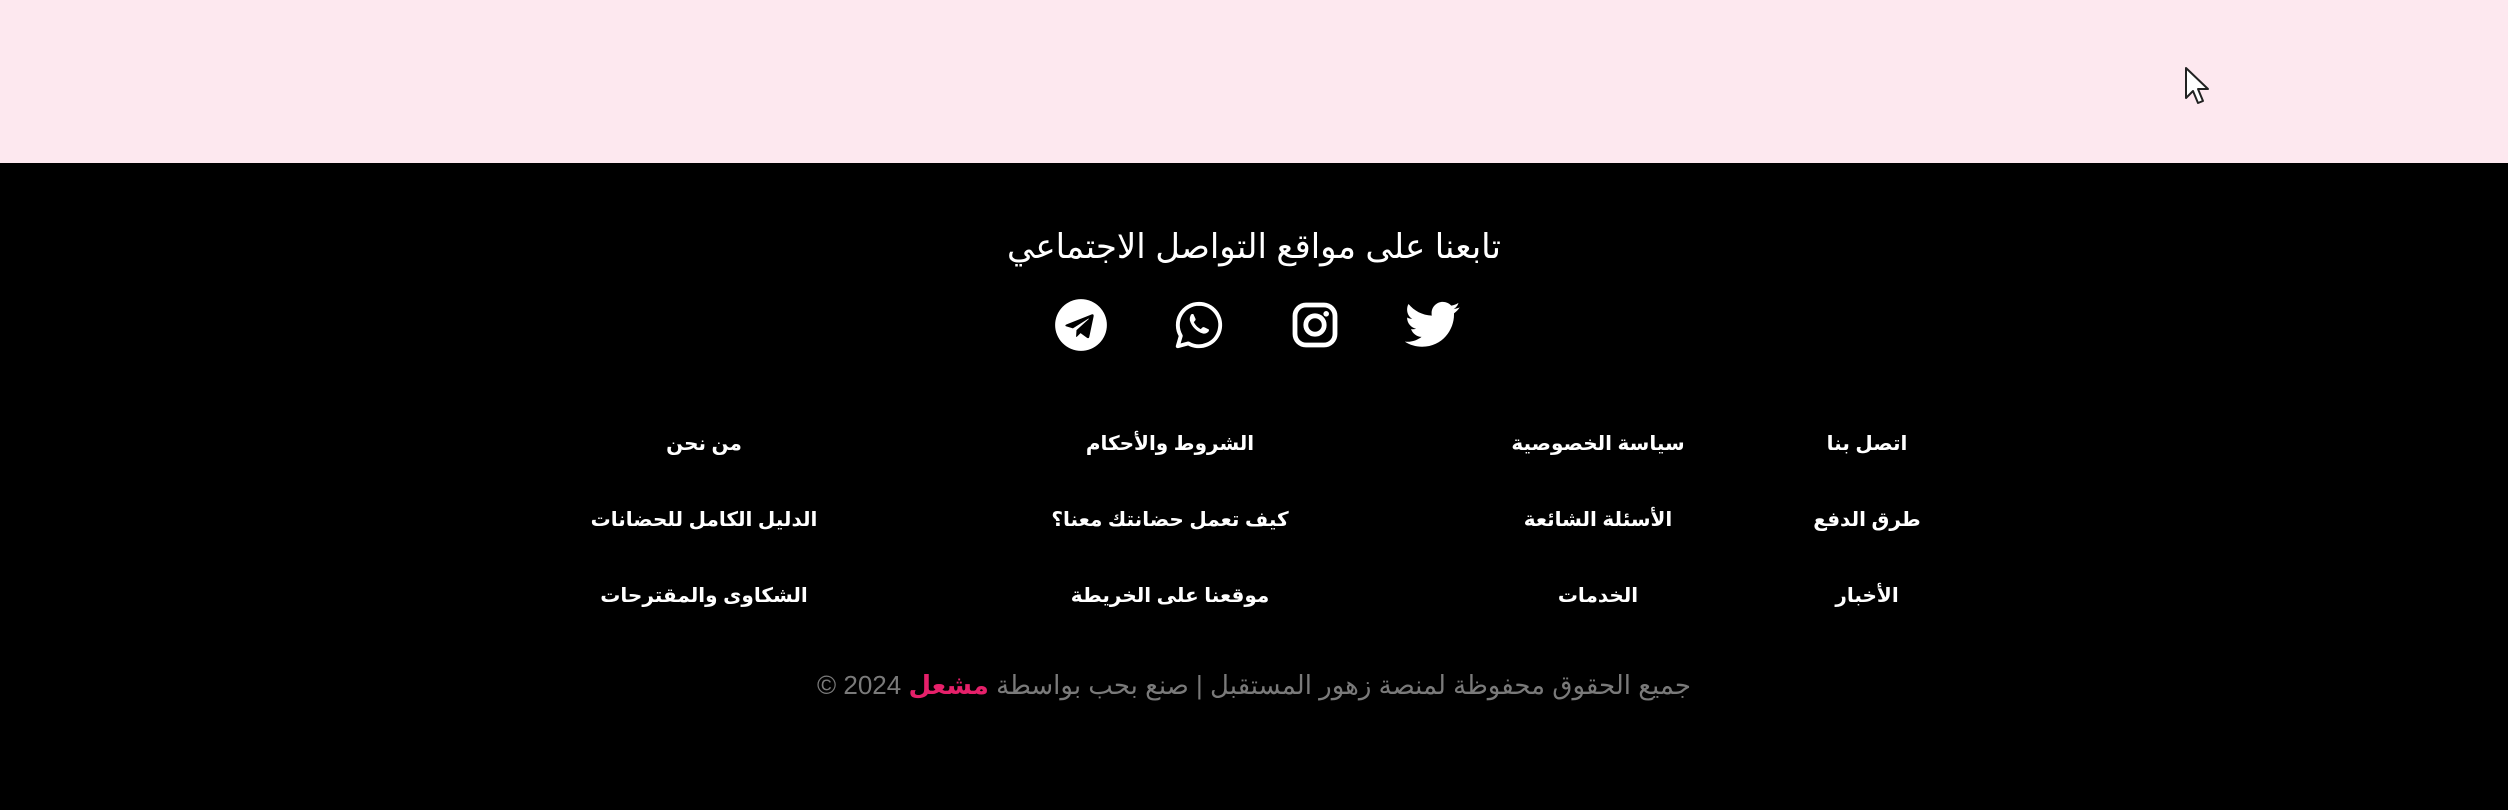  Describe the element at coordinates (1866, 519) in the screenshot. I see `footer-link-payment-methods: طرق الدفع` at that location.